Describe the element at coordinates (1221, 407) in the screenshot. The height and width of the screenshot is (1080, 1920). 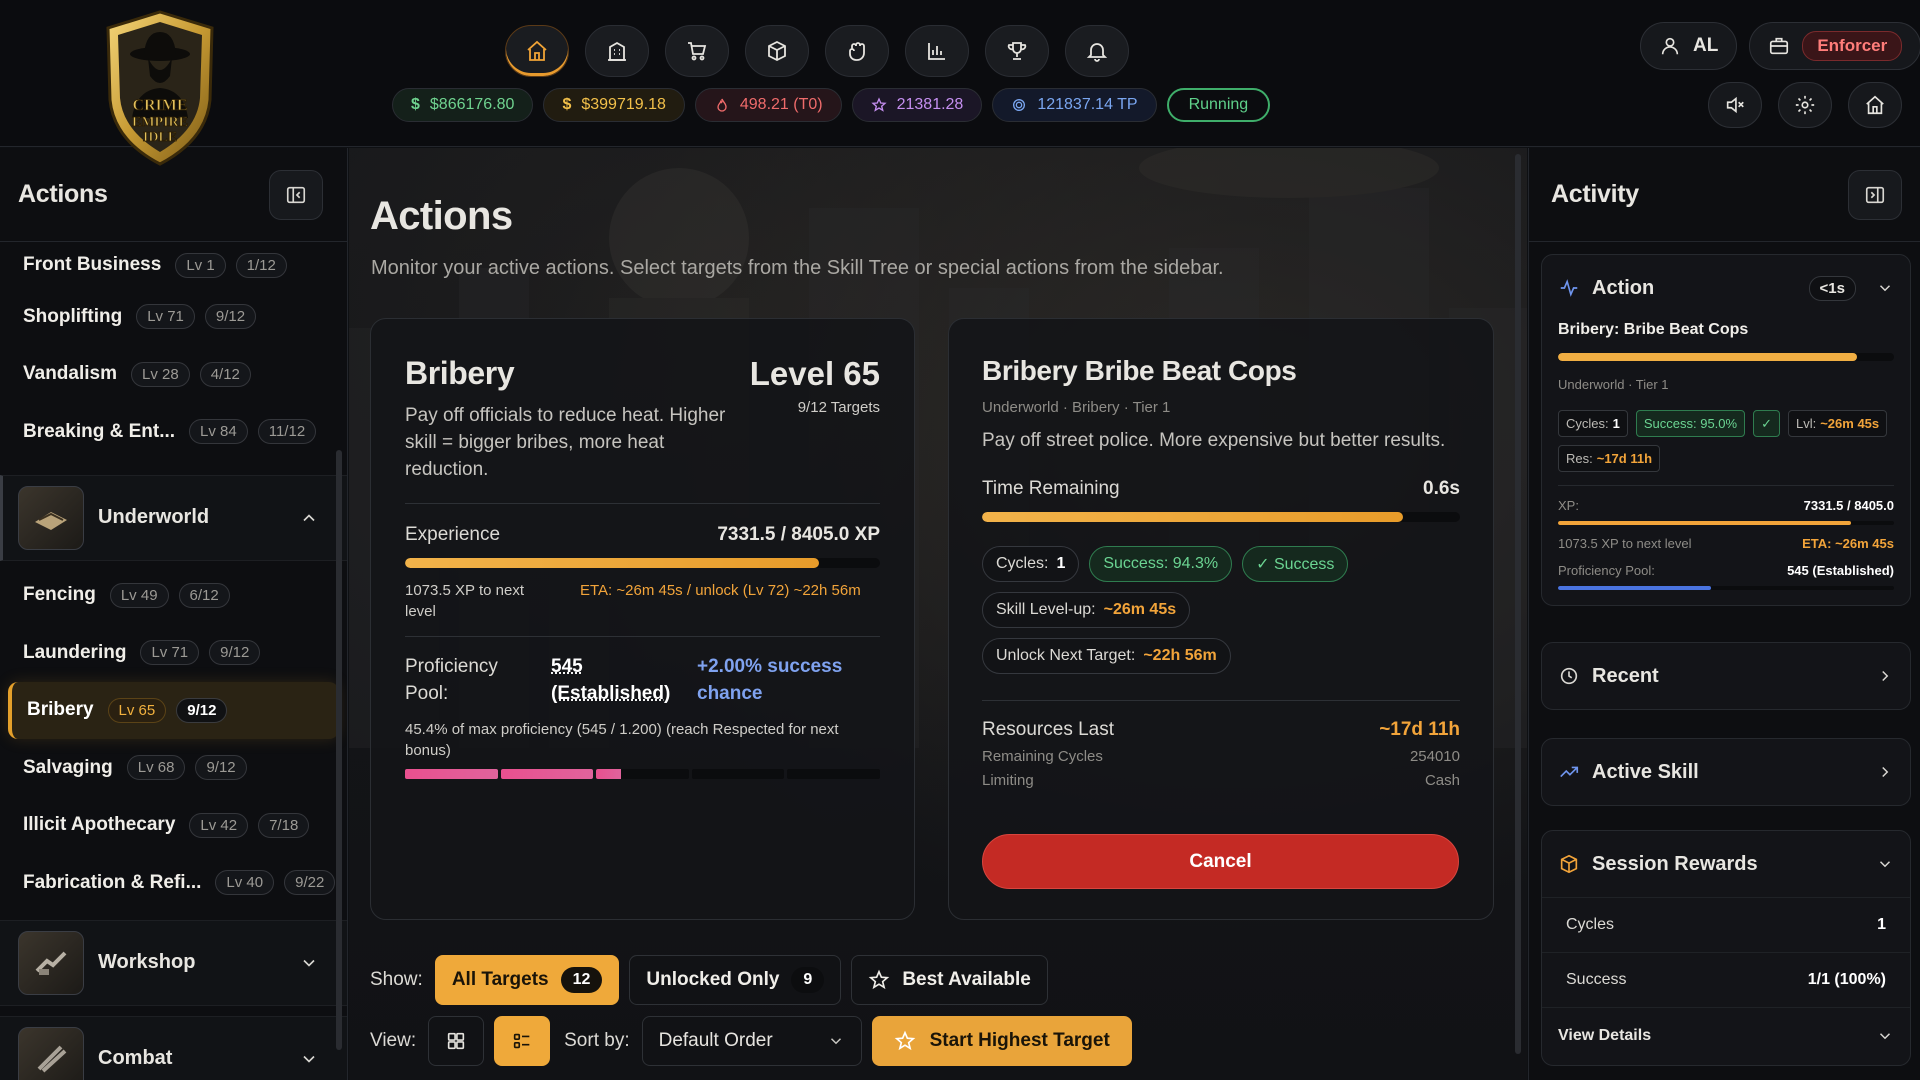
I see `target-meta: Underworld · Bribery · Tier 1` at that location.